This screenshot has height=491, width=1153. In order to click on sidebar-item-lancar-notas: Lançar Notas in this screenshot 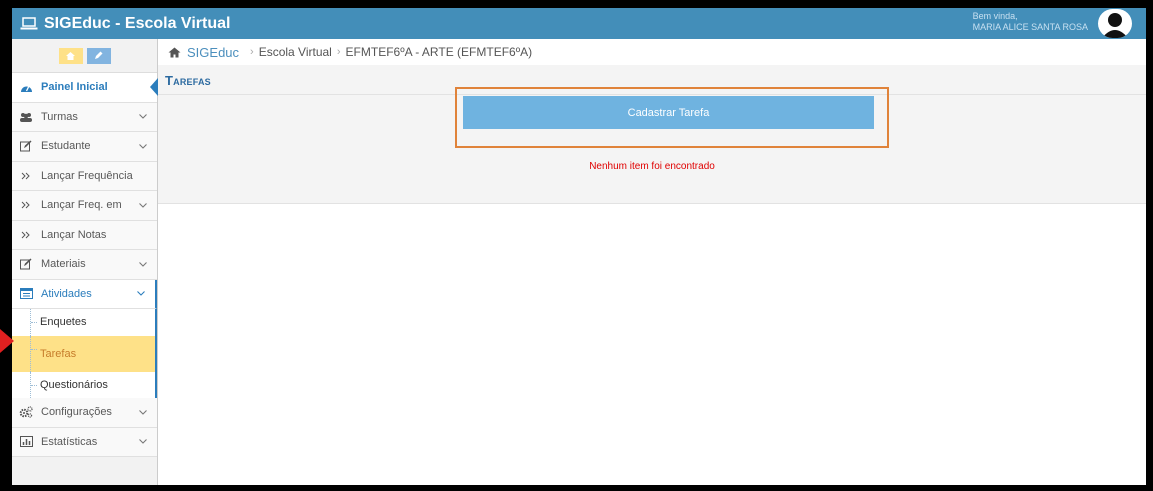, I will do `click(84, 235)`.